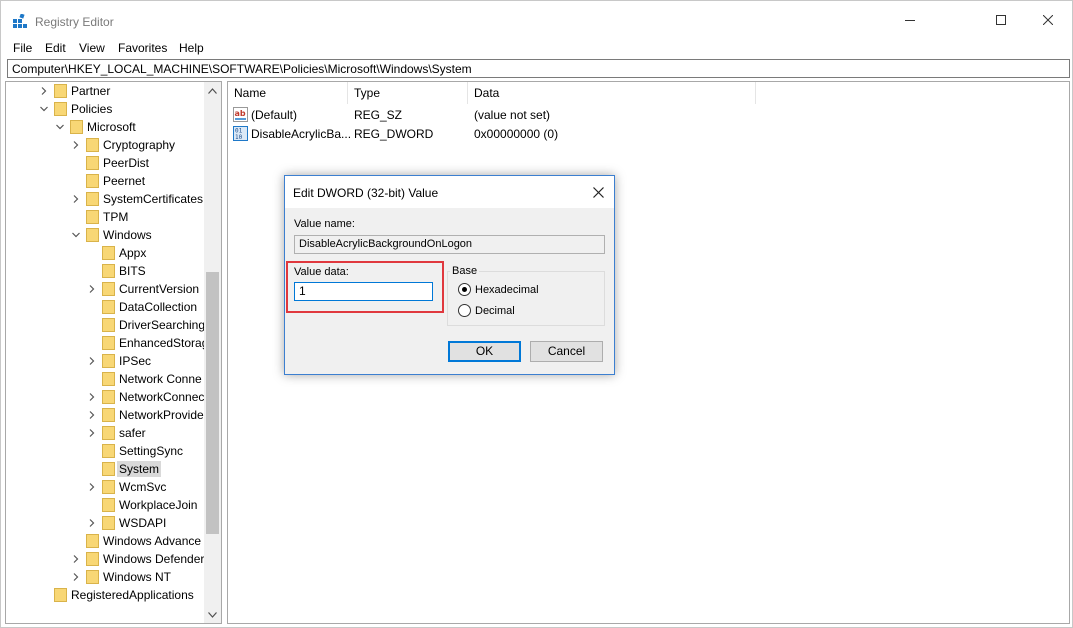 The height and width of the screenshot is (628, 1073). I want to click on maximize-button, so click(1001, 20).